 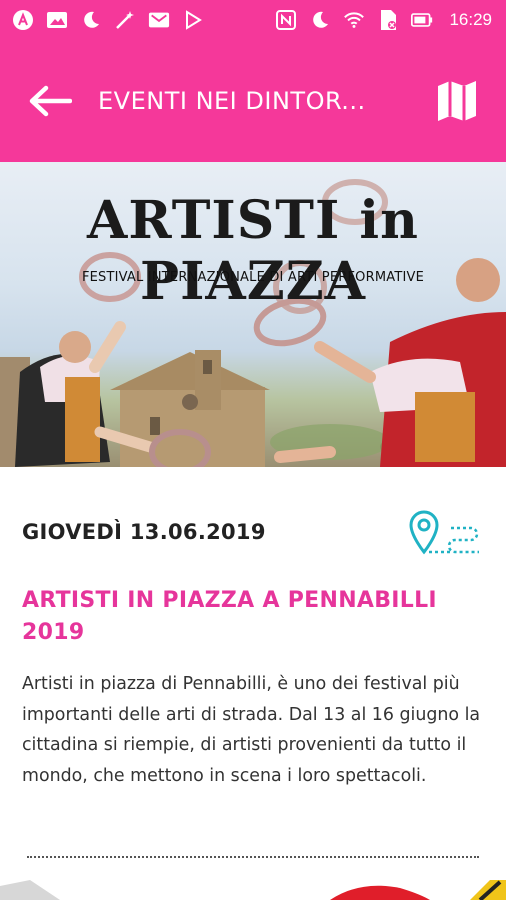 I want to click on map-icon, so click(x=457, y=101).